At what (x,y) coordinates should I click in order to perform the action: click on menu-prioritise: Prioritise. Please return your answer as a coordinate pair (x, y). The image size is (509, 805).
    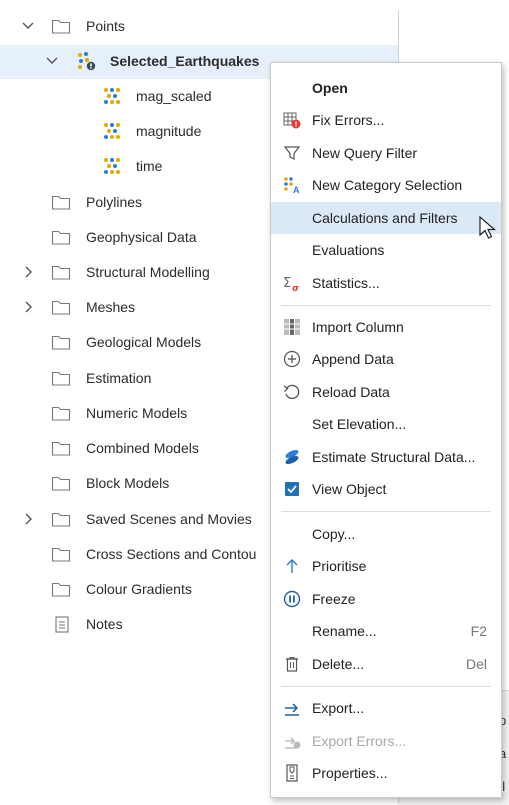
    Looking at the image, I should click on (386, 566).